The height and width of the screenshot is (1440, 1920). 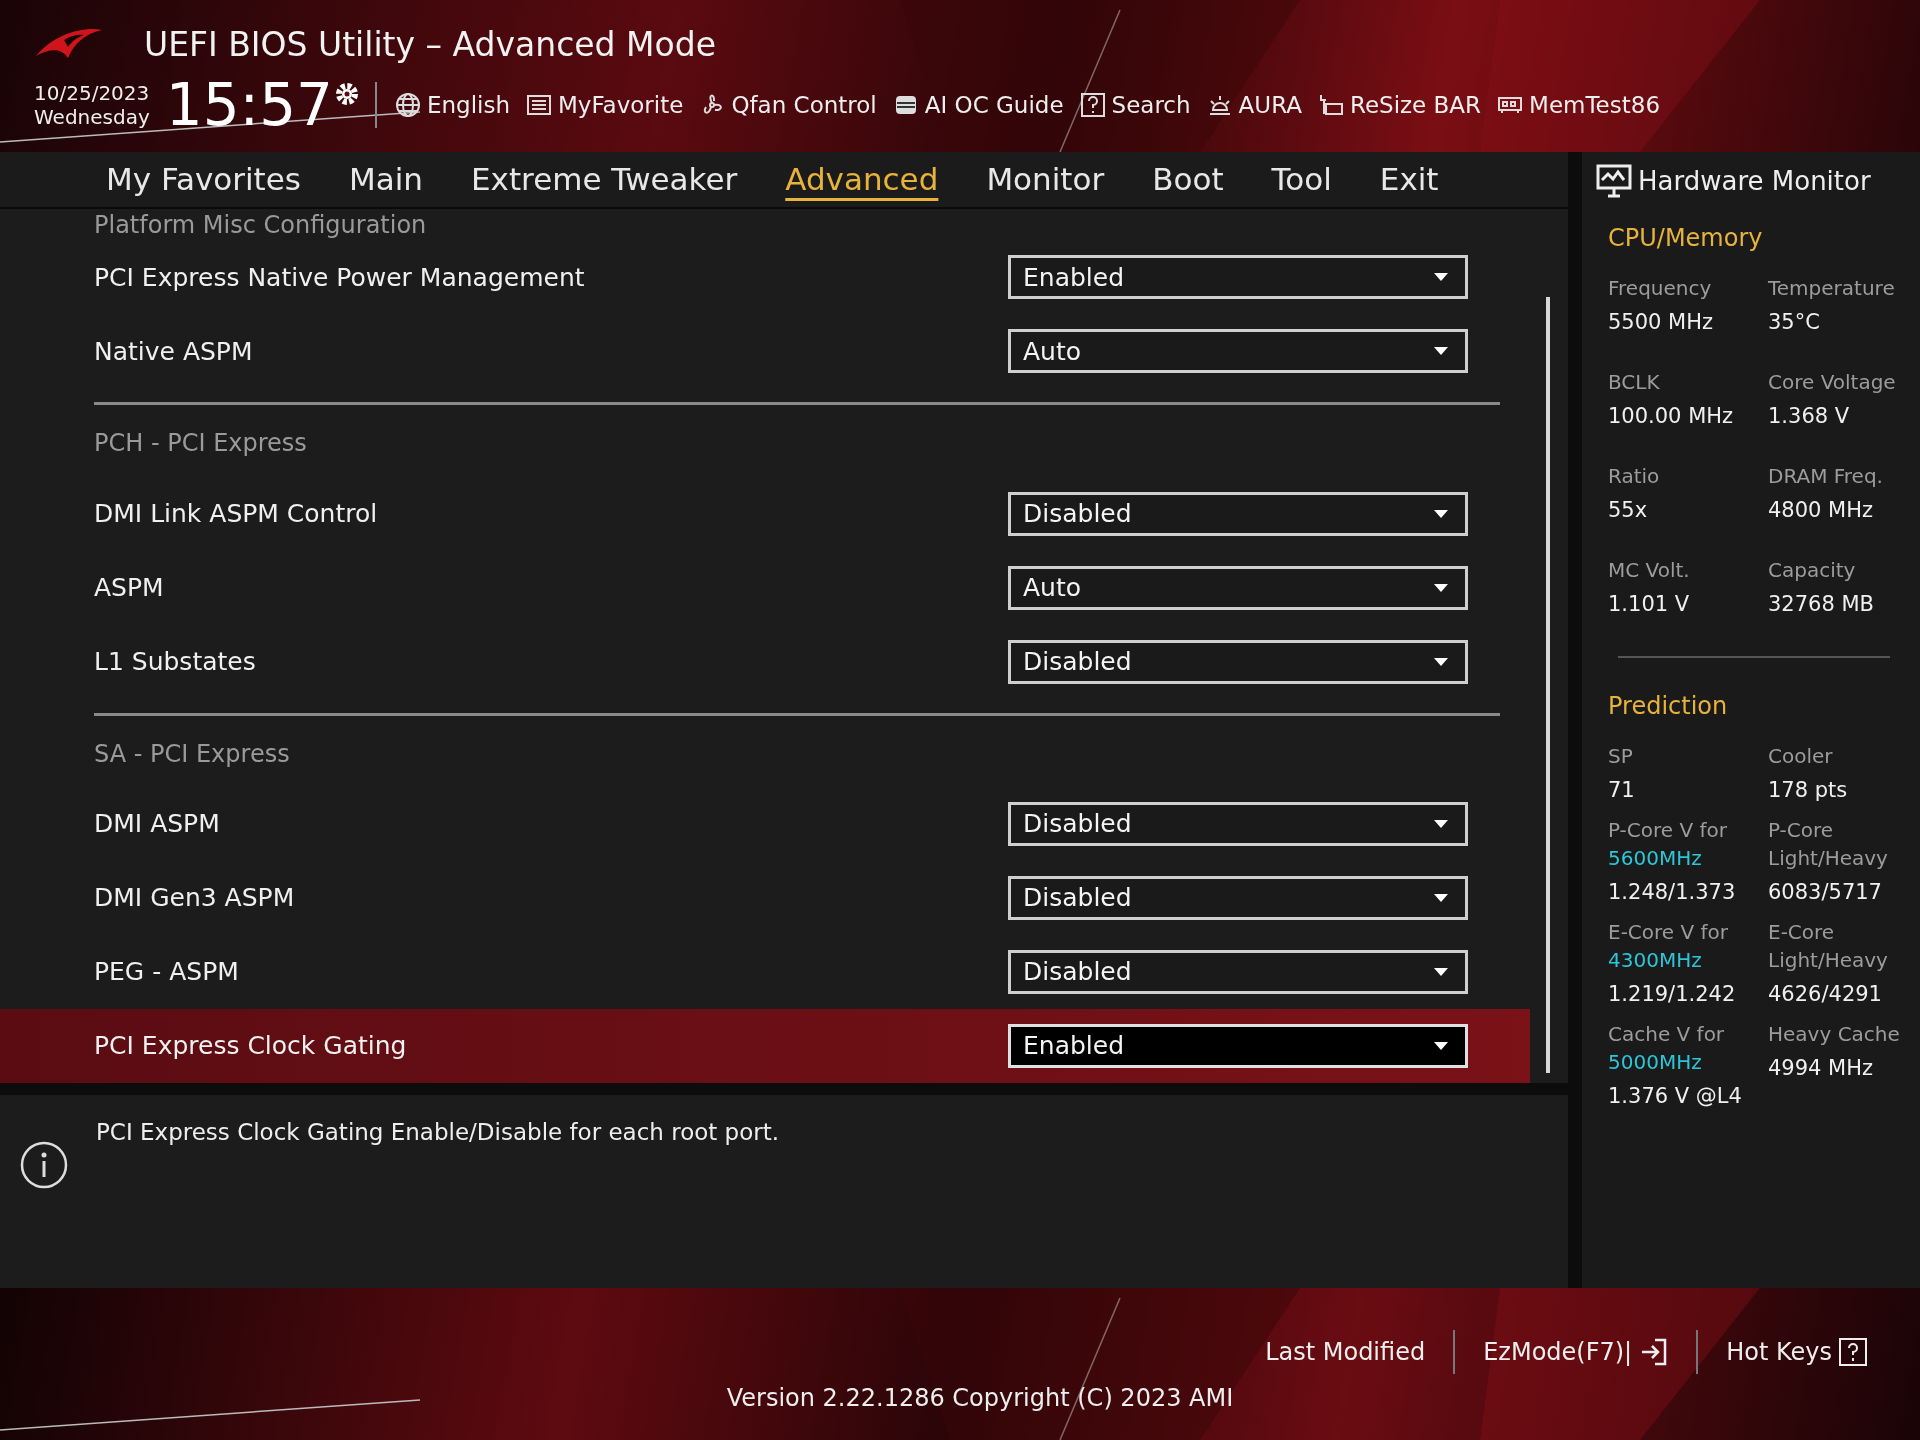 I want to click on stat-label: Heavy Cache, so click(x=1834, y=1034).